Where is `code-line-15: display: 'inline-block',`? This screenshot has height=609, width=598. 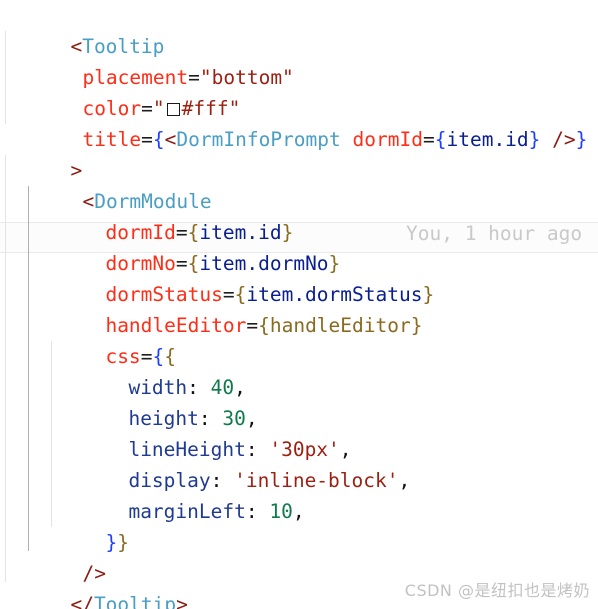
code-line-15: display: 'inline-block', is located at coordinates (299, 463).